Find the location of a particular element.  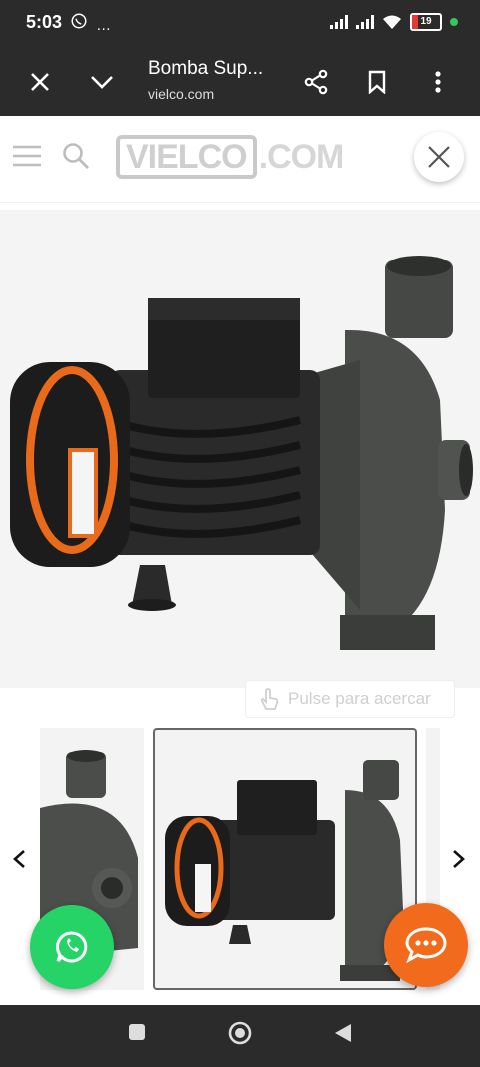

home-button is located at coordinates (240, 1035).